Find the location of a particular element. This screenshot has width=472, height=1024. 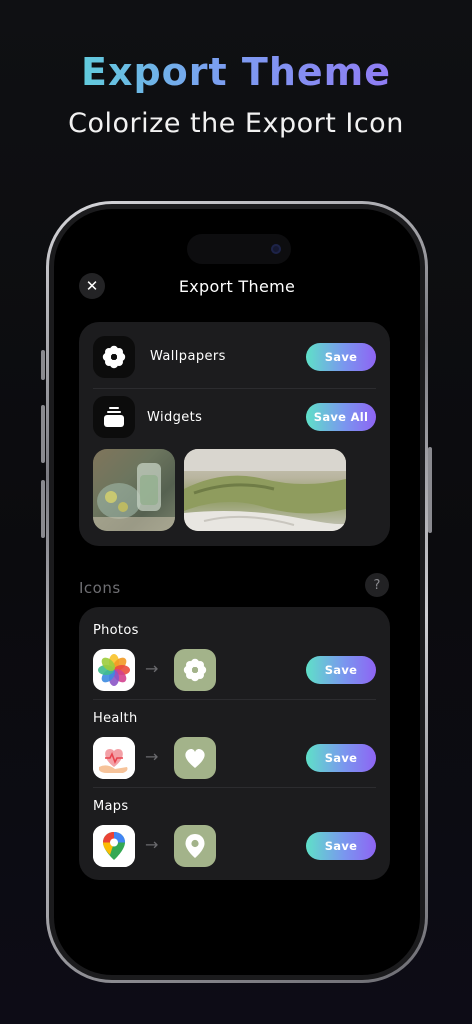

bedding-photo-image is located at coordinates (265, 490).